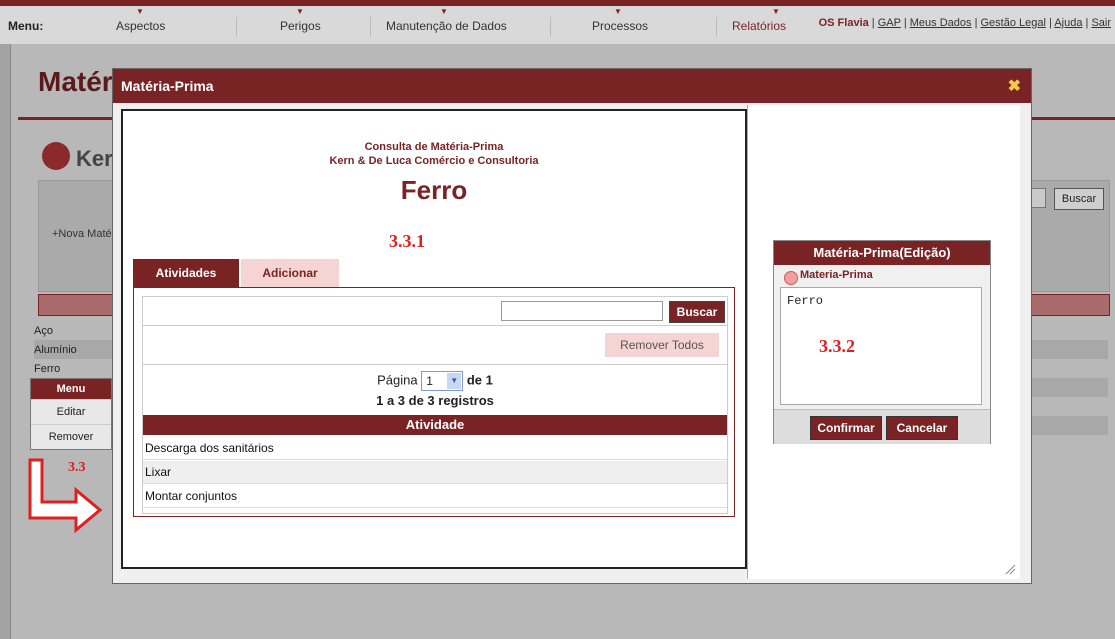  What do you see at coordinates (697, 312) in the screenshot?
I see `search-button: Buscar` at bounding box center [697, 312].